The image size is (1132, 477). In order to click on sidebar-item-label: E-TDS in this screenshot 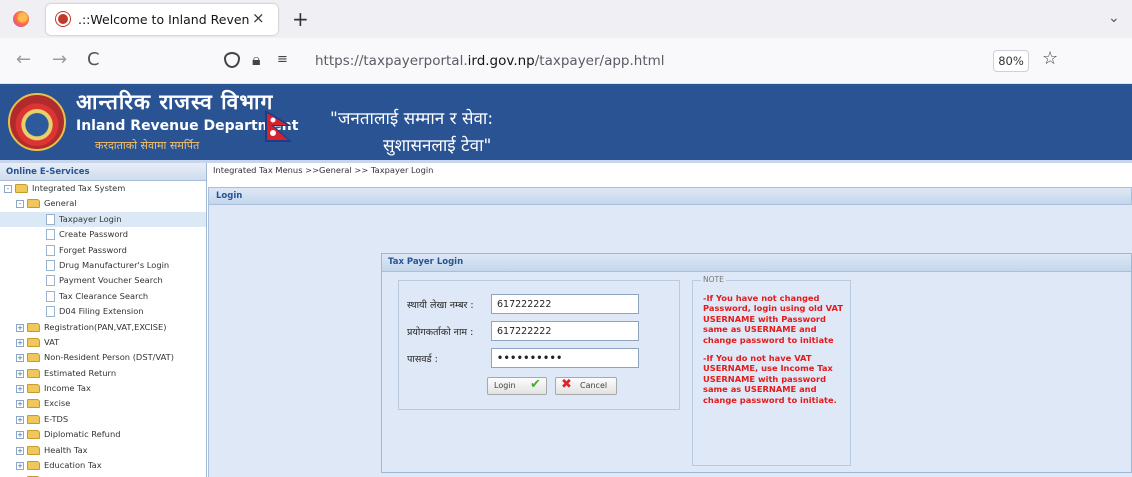, I will do `click(56, 418)`.